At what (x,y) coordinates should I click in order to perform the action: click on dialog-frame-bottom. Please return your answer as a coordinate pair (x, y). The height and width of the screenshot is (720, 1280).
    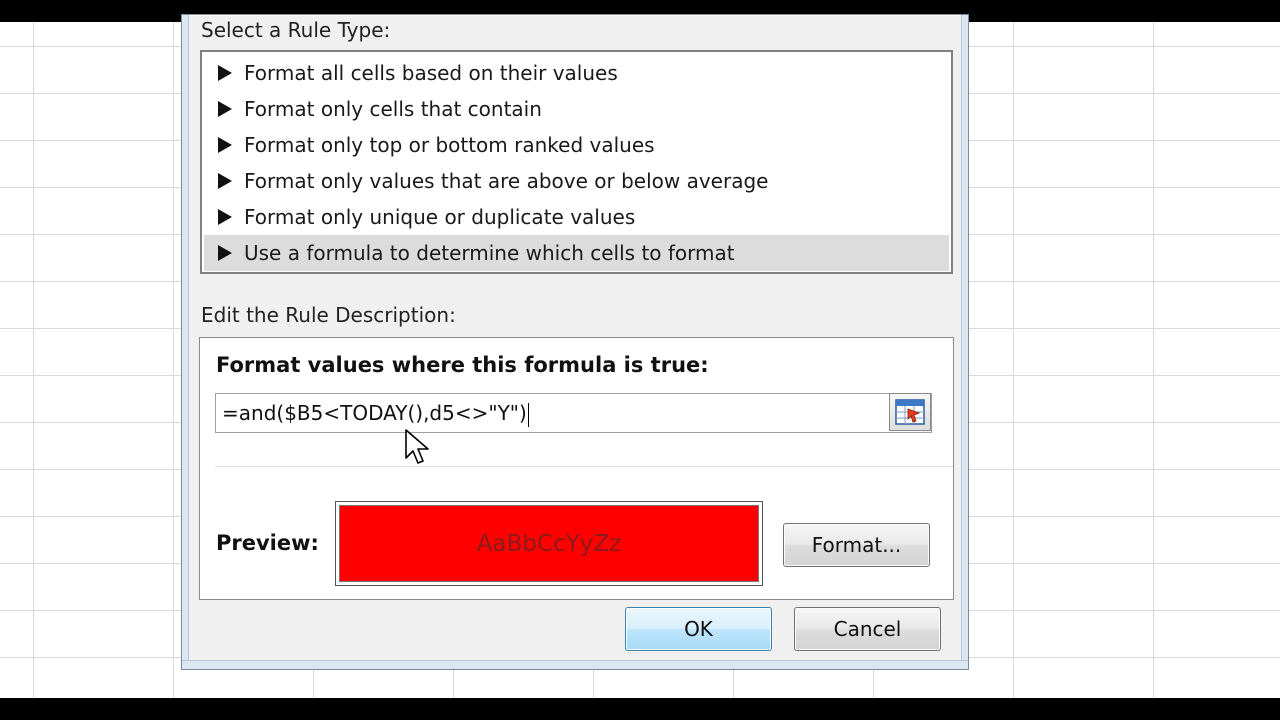
    Looking at the image, I should click on (575, 664).